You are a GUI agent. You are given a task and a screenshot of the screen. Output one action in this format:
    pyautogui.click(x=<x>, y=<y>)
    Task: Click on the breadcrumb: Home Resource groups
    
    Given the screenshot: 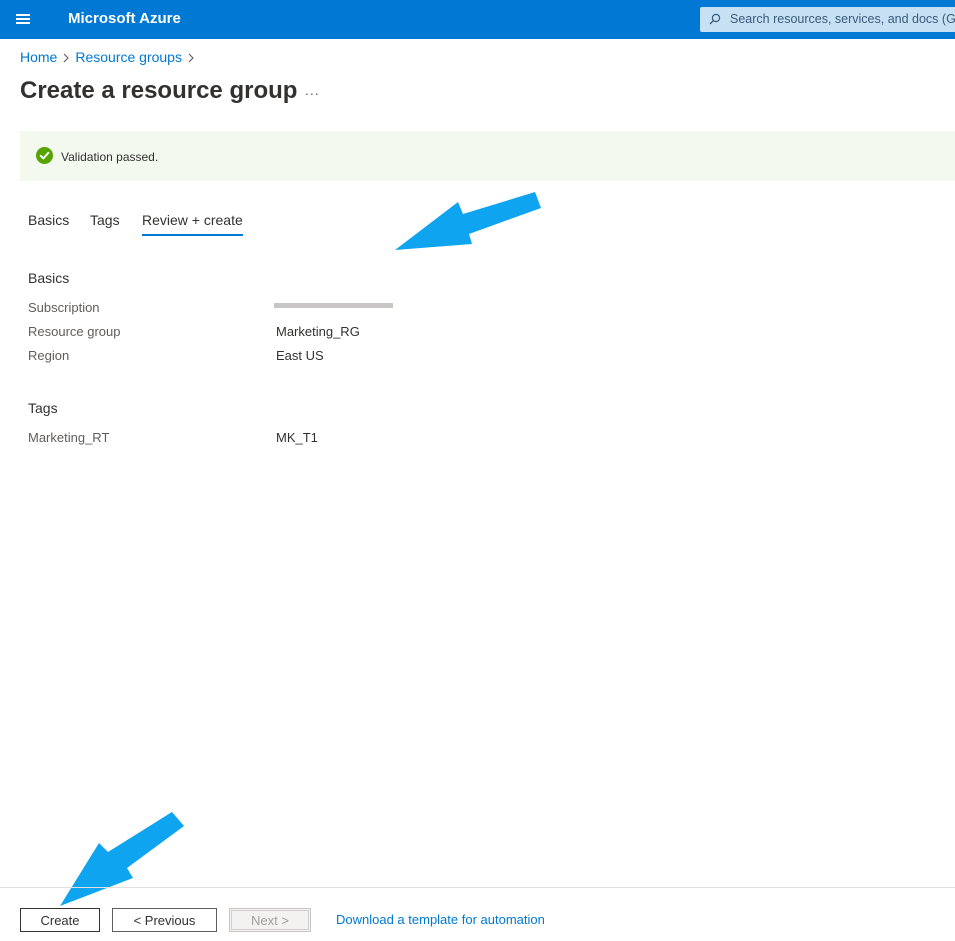 What is the action you would take?
    pyautogui.click(x=110, y=57)
    